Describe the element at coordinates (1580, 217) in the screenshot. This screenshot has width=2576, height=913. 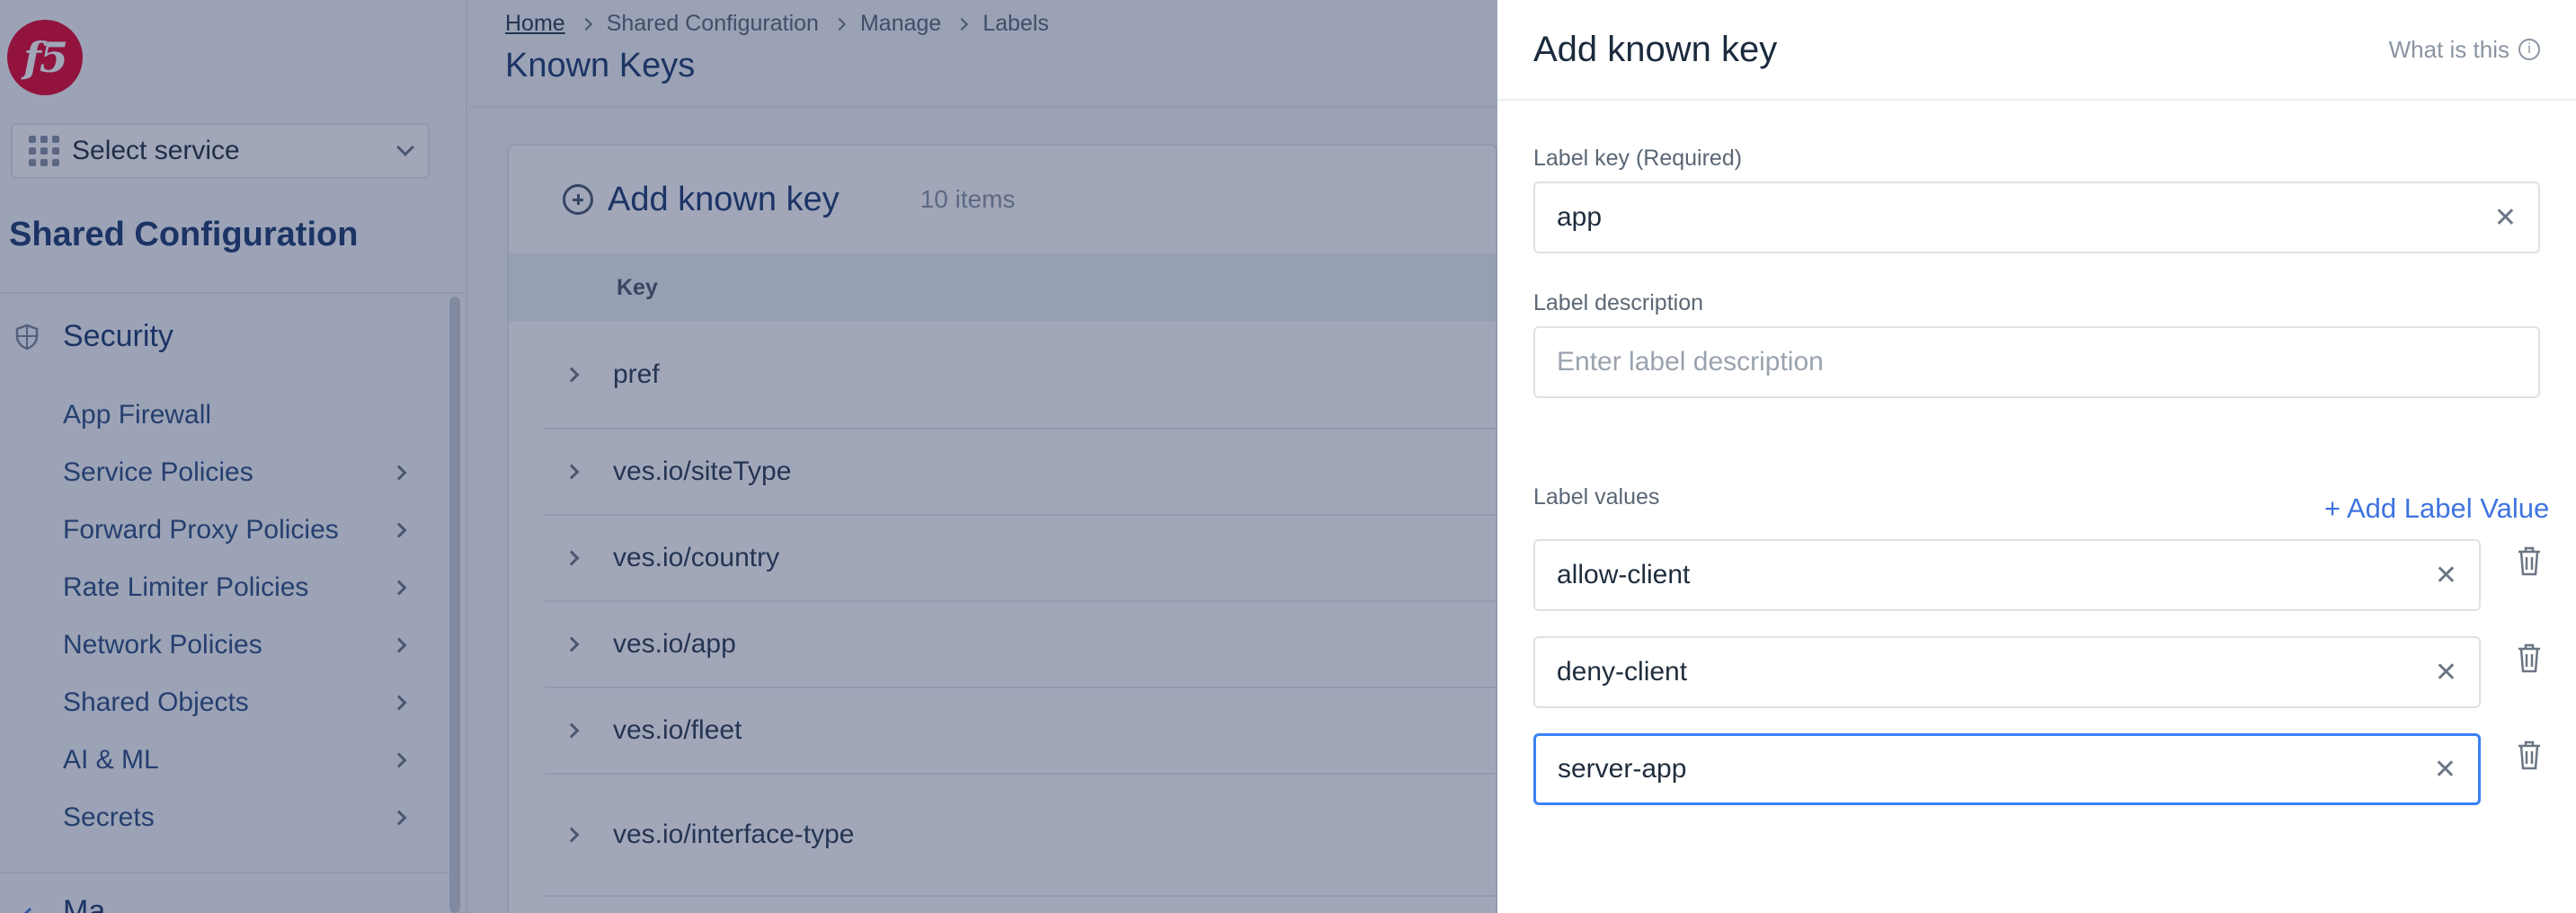
I see `label-key-value: app` at that location.